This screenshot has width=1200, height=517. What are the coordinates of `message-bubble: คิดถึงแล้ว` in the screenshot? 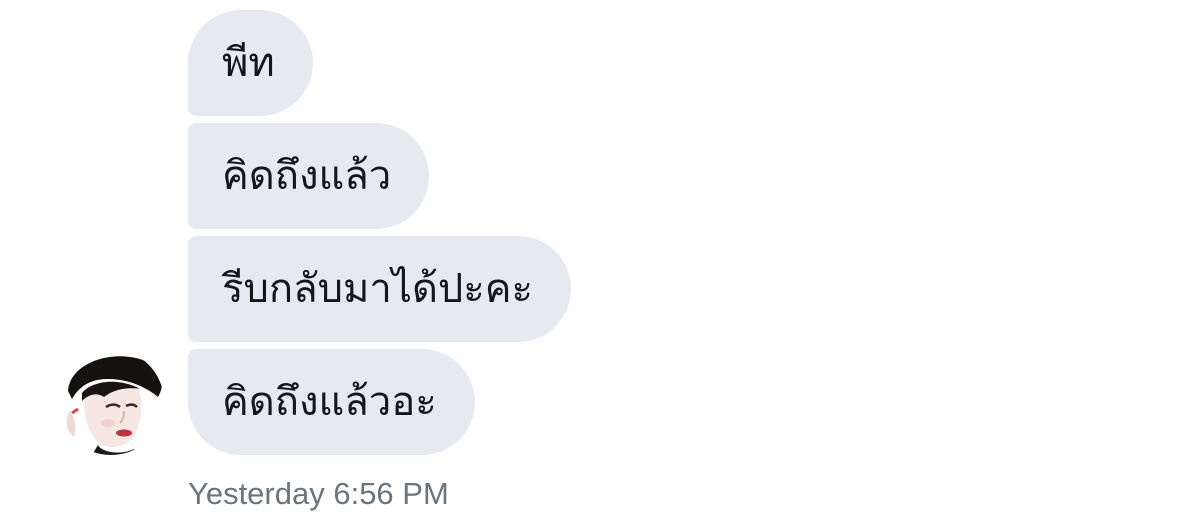 It's located at (309, 176).